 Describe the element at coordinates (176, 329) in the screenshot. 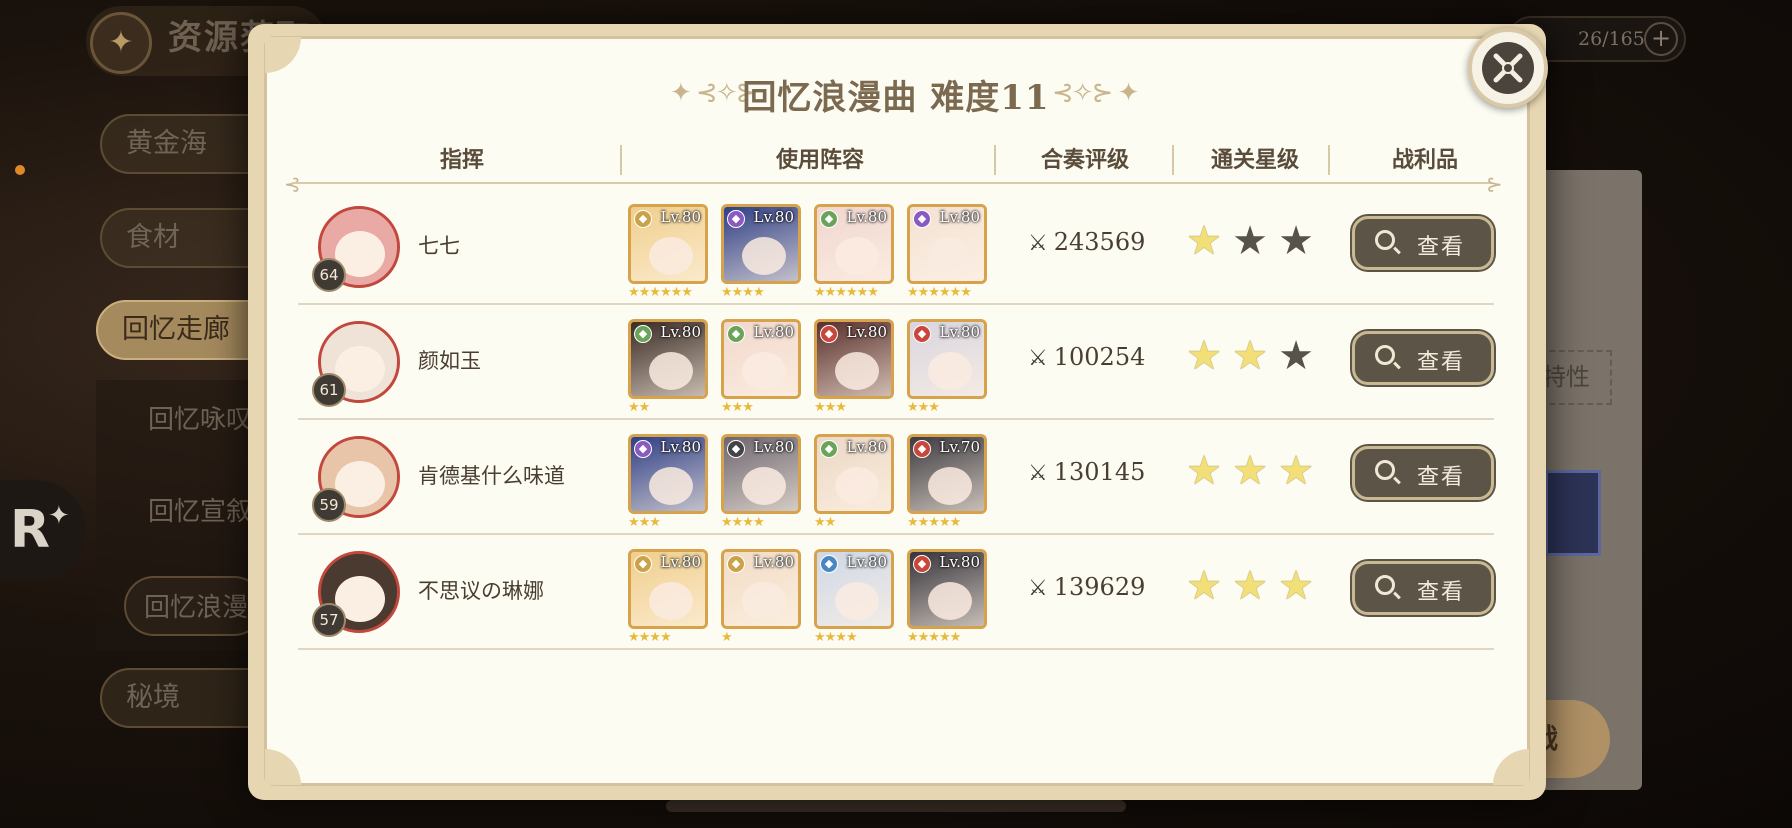

I see `bg-menu-label: 回忆走廊` at that location.